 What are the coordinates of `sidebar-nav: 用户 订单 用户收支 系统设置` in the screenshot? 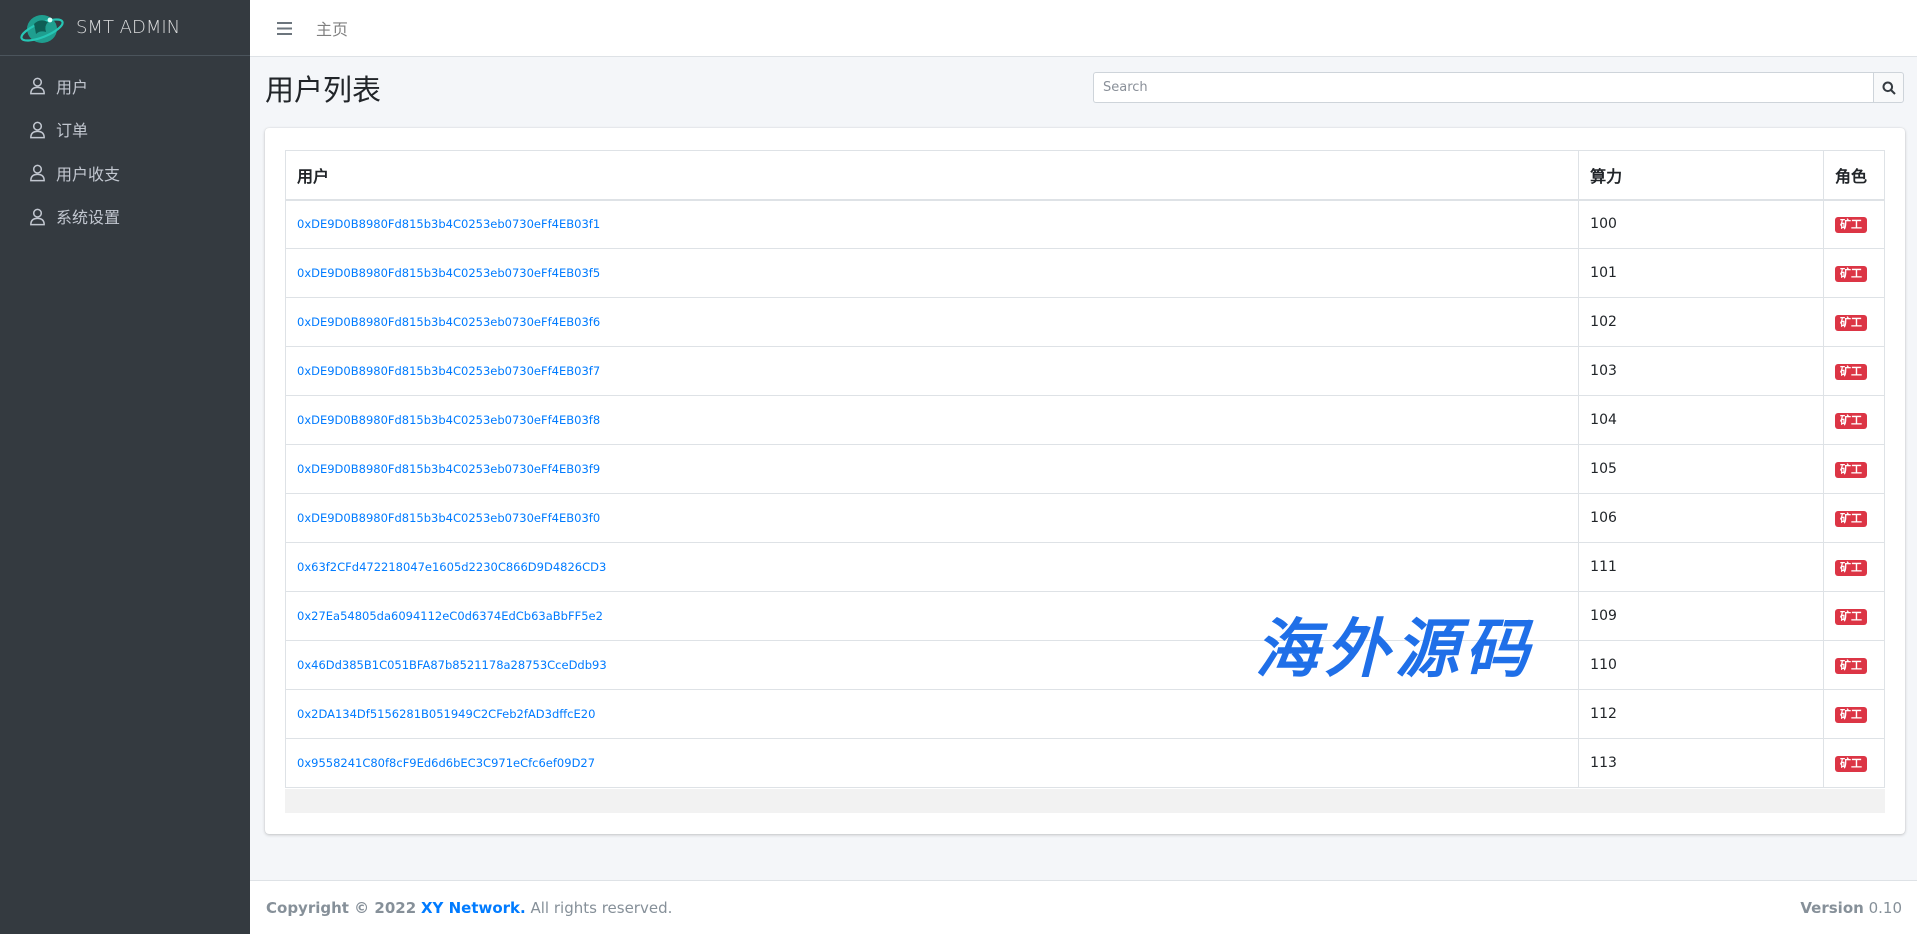 It's located at (125, 147).